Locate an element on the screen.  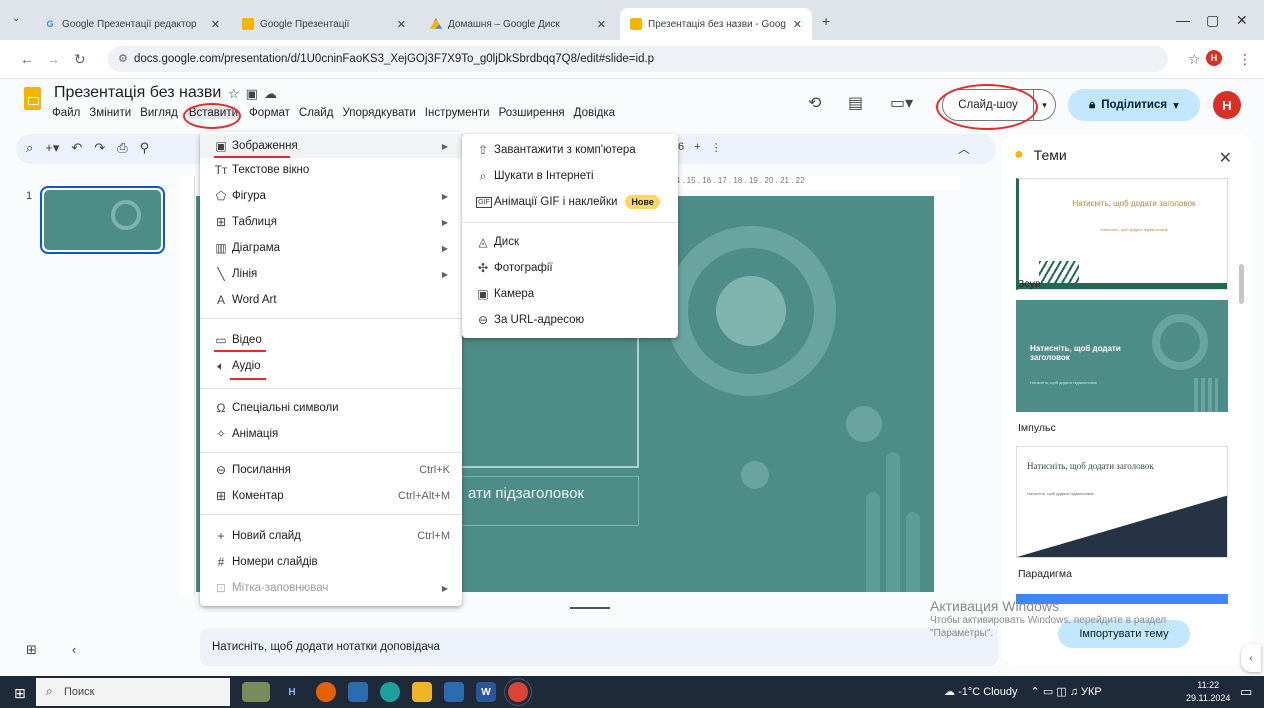
menu-file: Файл is located at coordinates (66, 113).